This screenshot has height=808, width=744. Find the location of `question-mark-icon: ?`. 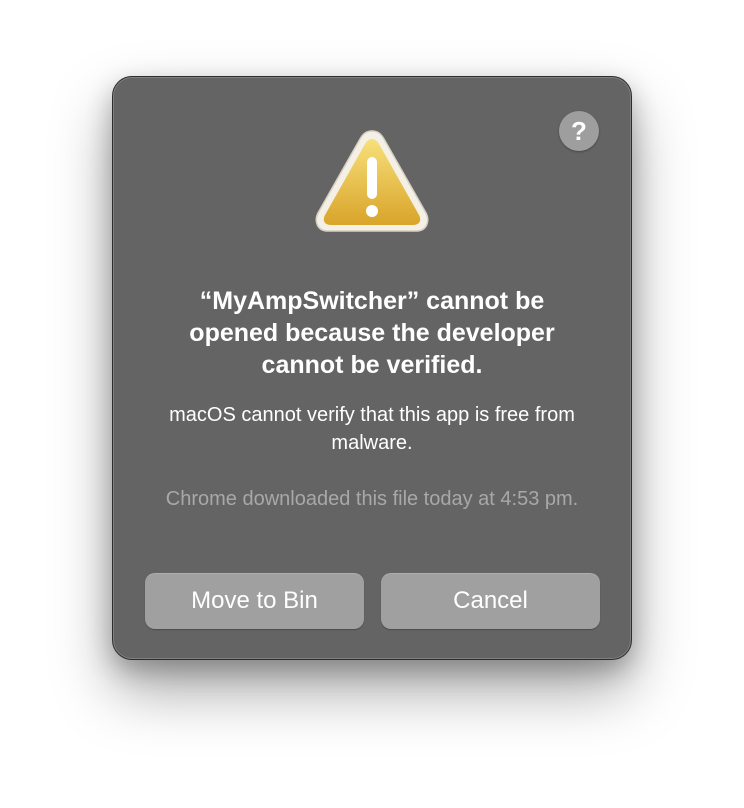

question-mark-icon: ? is located at coordinates (579, 130).